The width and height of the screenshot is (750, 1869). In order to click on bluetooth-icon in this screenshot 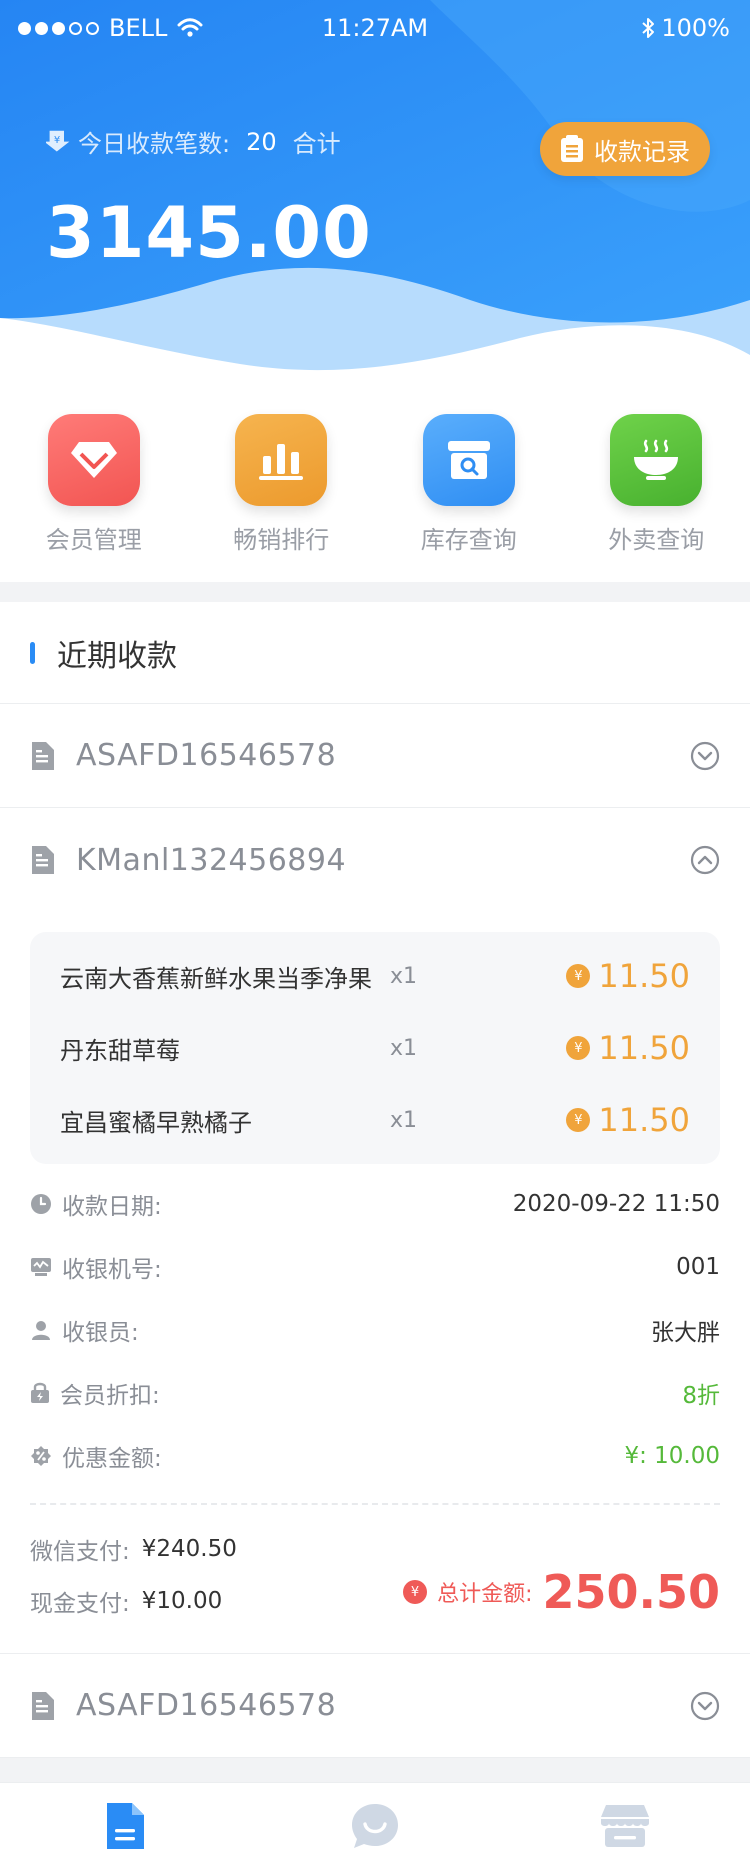, I will do `click(648, 28)`.